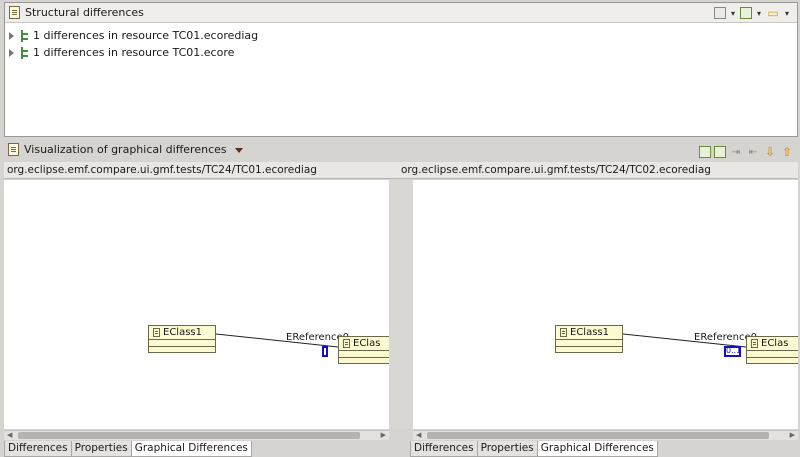  I want to click on save-icon, so click(720, 13).